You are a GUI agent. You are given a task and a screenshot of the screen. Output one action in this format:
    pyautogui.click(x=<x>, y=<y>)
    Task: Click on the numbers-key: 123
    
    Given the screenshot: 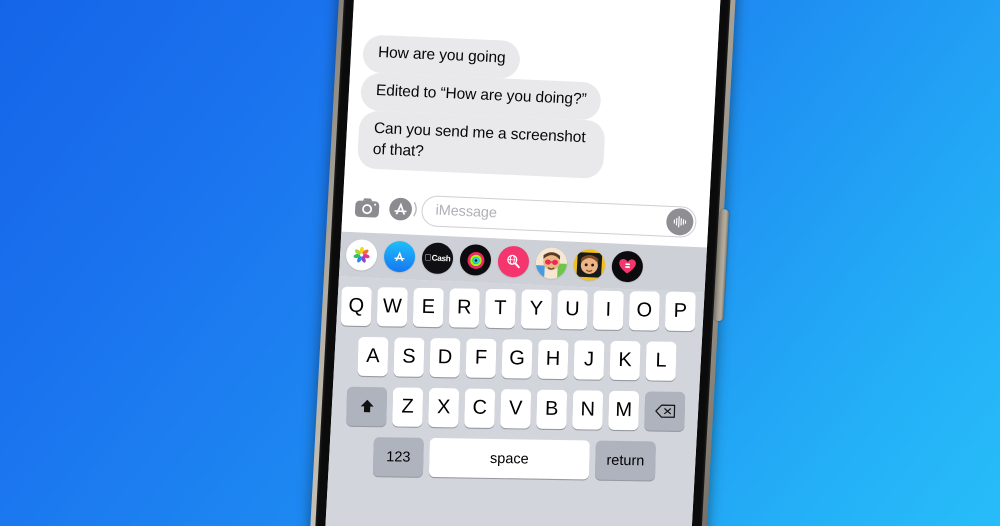 What is the action you would take?
    pyautogui.click(x=398, y=457)
    